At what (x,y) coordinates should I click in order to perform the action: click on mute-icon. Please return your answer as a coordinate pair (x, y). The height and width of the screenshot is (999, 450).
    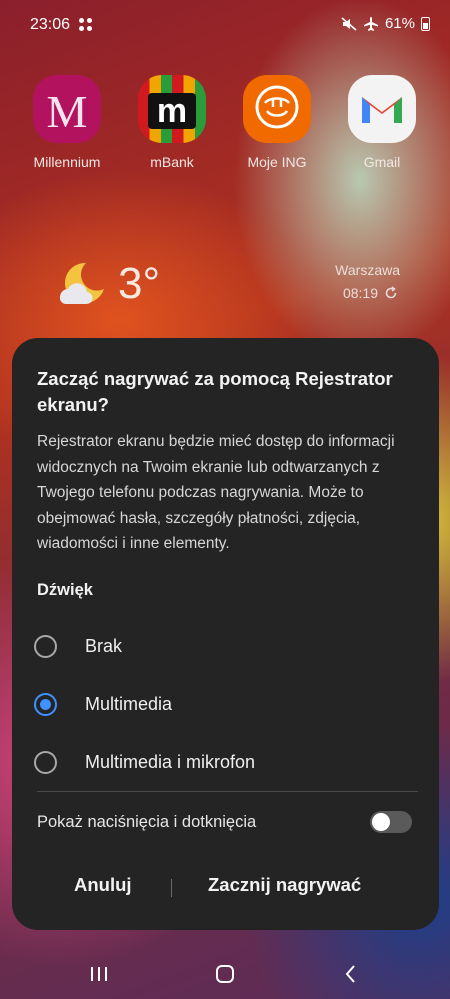
    Looking at the image, I should click on (349, 23).